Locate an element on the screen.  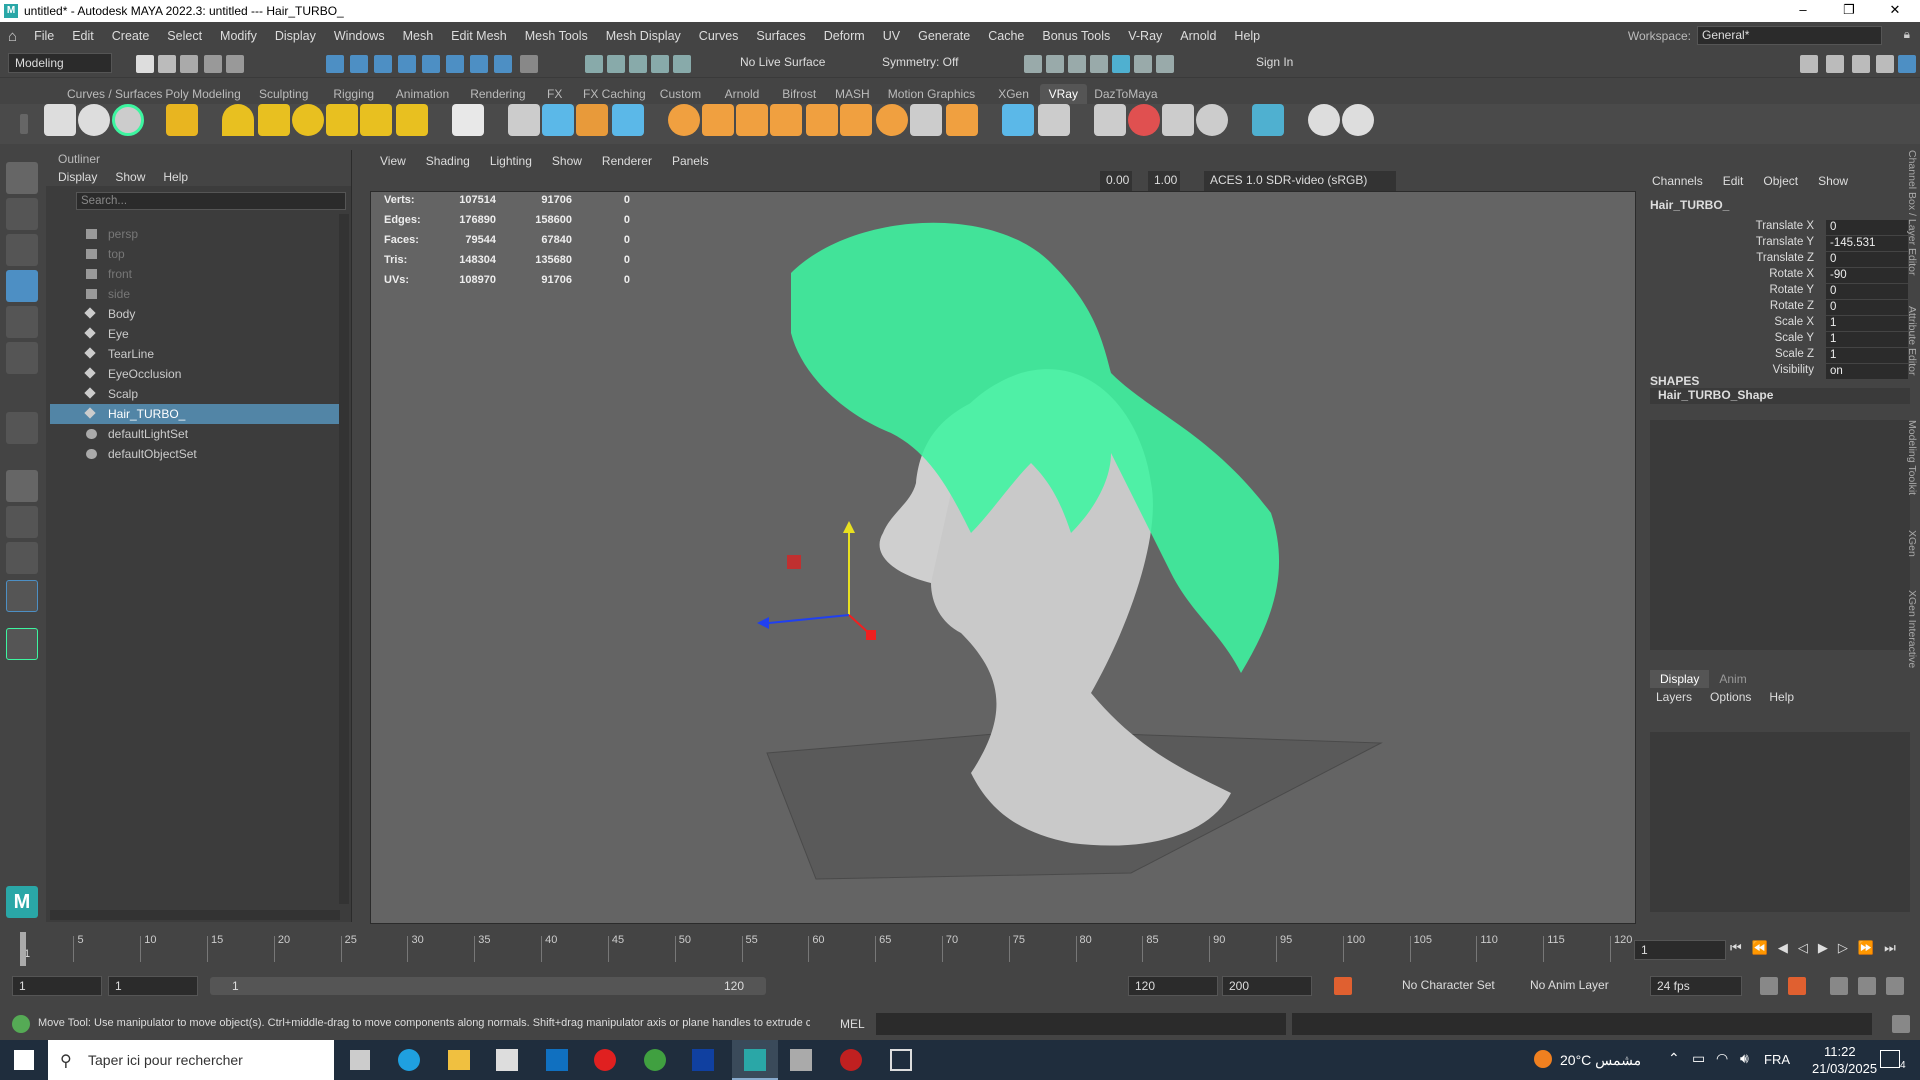
menu-mesh-display: Mesh Display is located at coordinates (643, 36).